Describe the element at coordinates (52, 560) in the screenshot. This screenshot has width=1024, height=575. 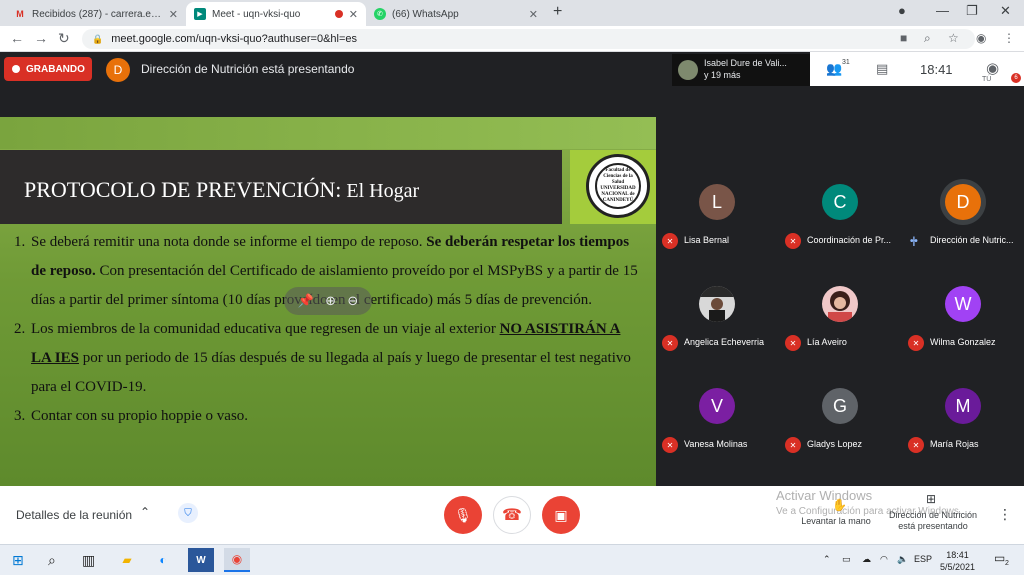
I see `search-icon: ⌕` at that location.